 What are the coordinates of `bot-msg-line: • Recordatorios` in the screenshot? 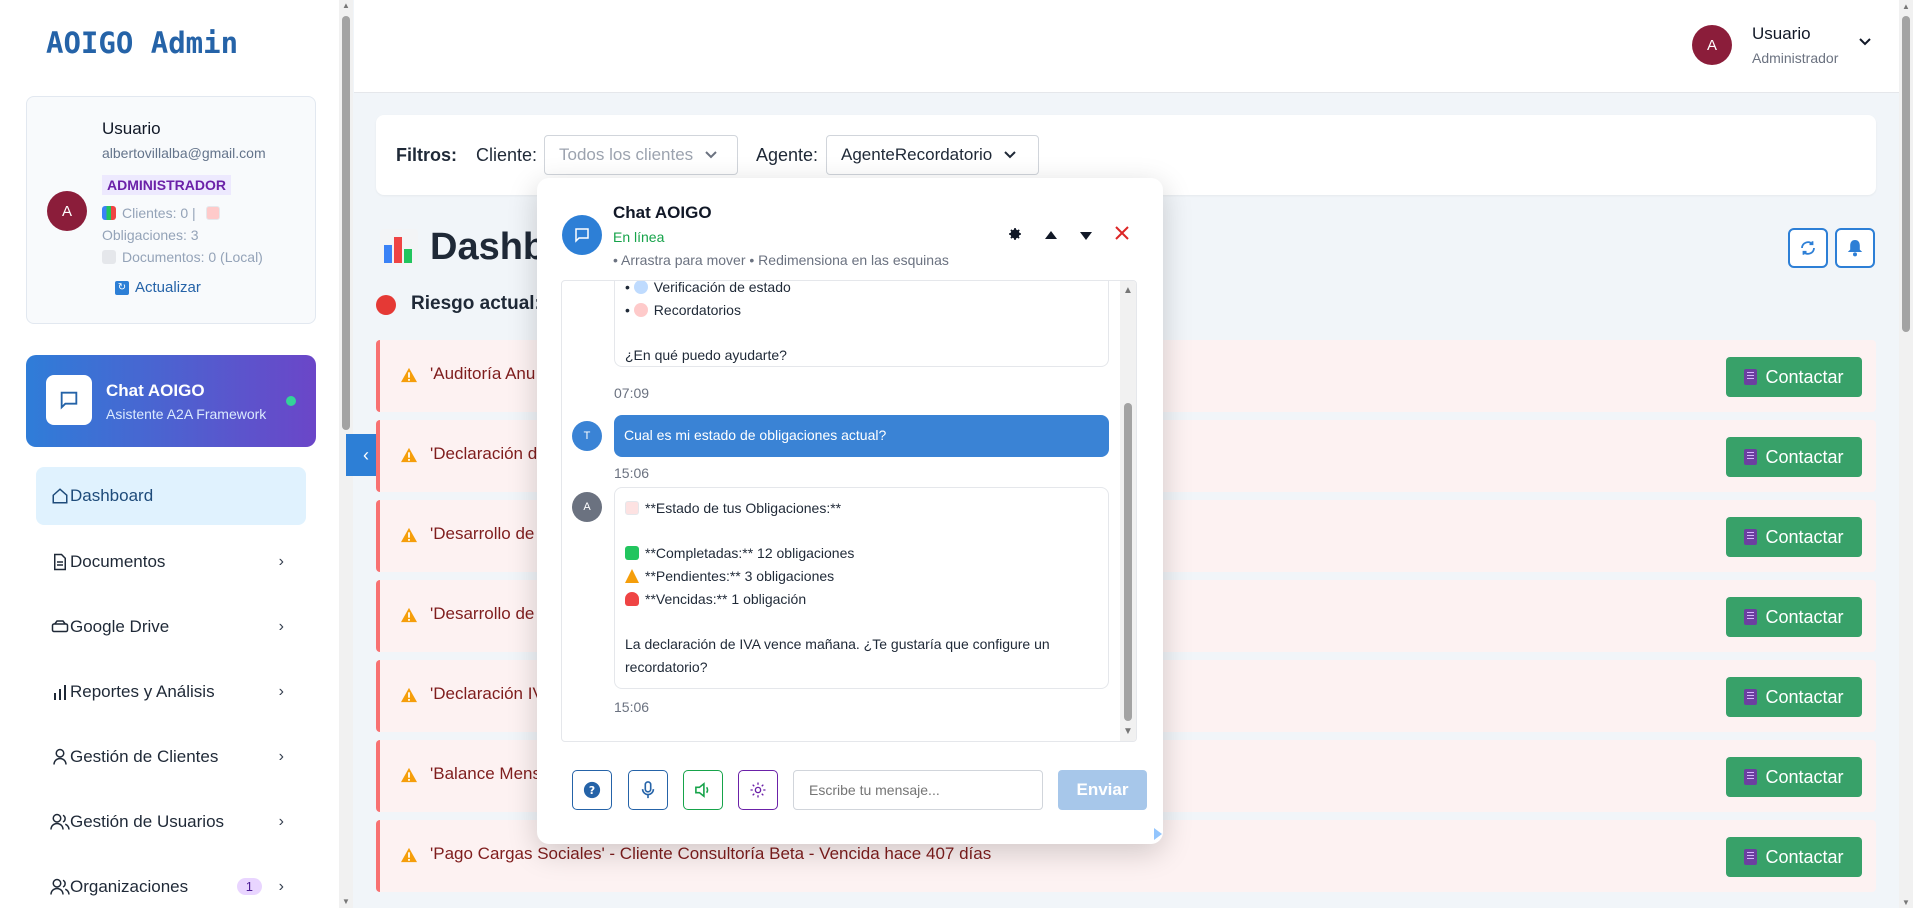 It's located at (683, 310).